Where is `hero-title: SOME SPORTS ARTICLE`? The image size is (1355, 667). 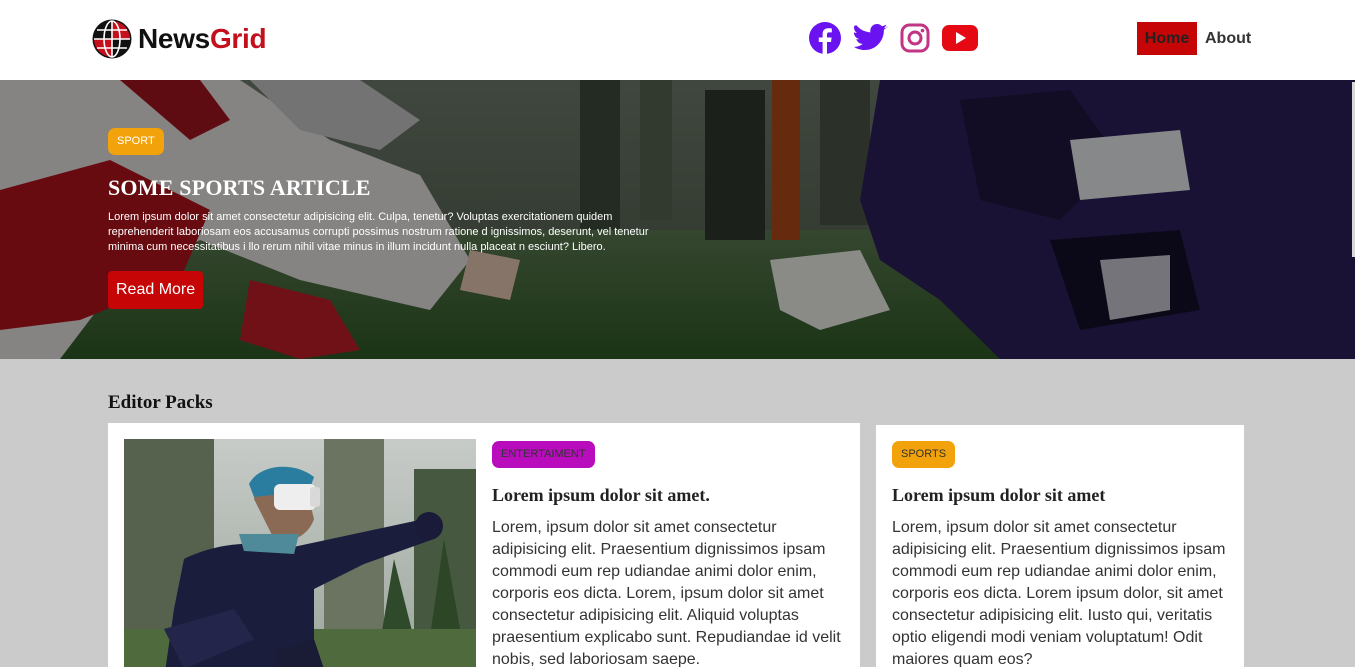
hero-title: SOME SPORTS ARTICLE is located at coordinates (239, 187).